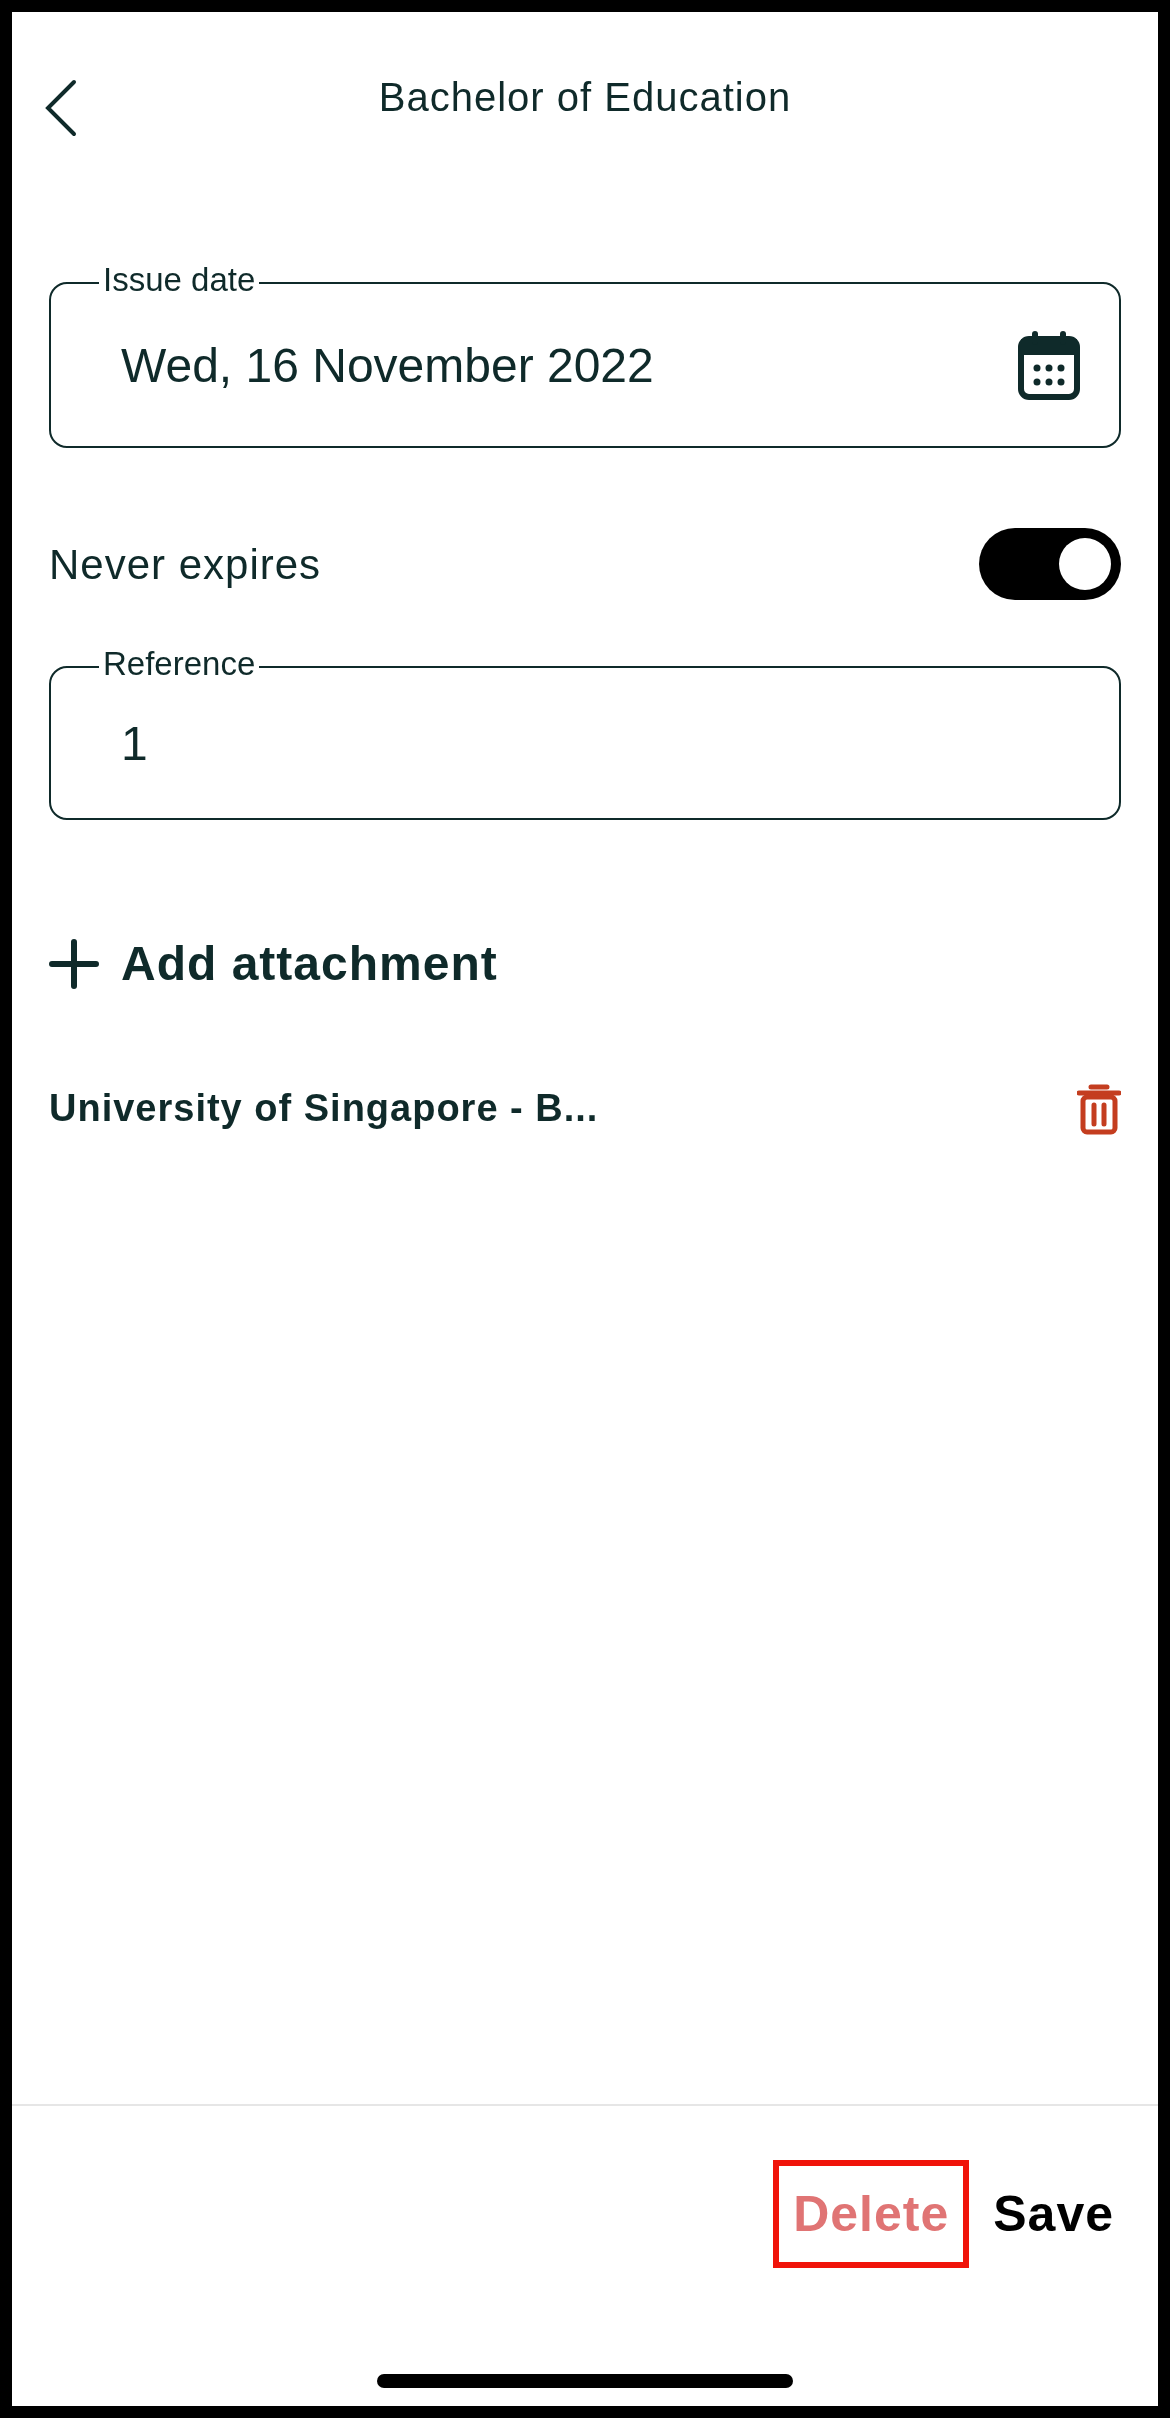 This screenshot has height=2418, width=1170. What do you see at coordinates (185, 564) in the screenshot?
I see `toggle-label: Never expires` at bounding box center [185, 564].